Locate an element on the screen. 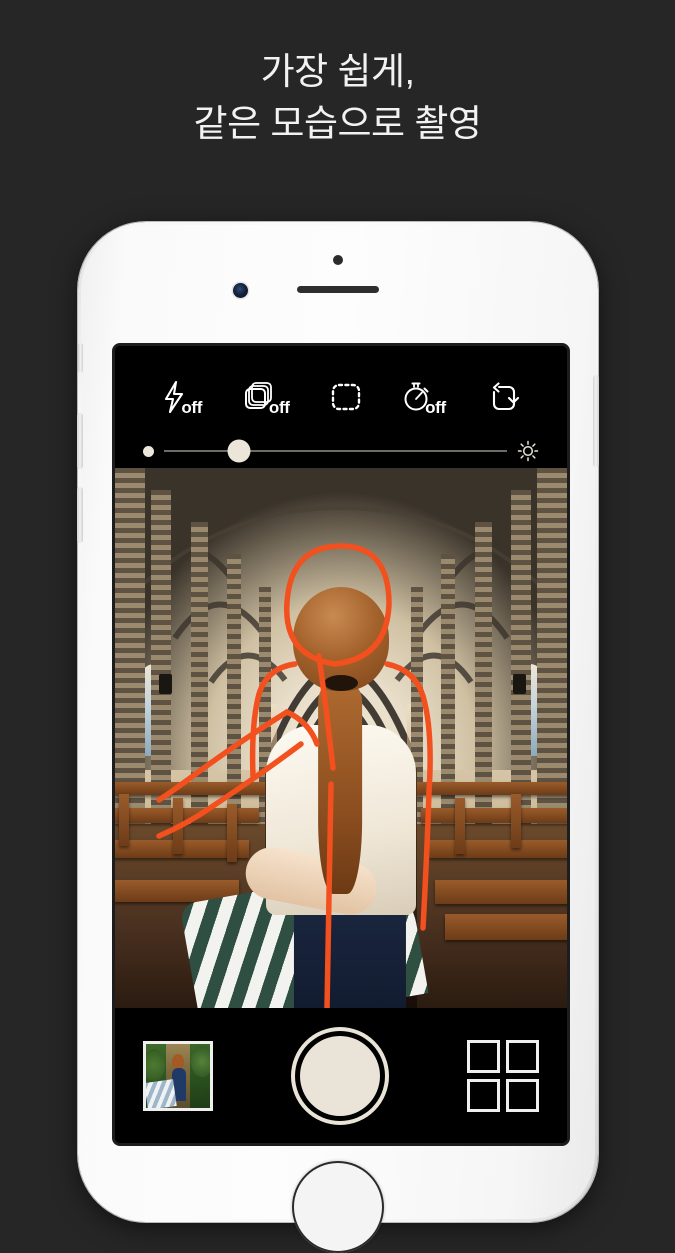 The image size is (675, 1253). subject-silhouette is located at coordinates (307, 797).